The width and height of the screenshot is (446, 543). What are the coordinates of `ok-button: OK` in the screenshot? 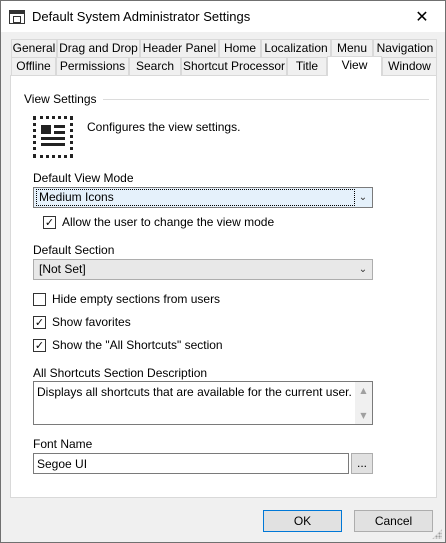 It's located at (302, 521).